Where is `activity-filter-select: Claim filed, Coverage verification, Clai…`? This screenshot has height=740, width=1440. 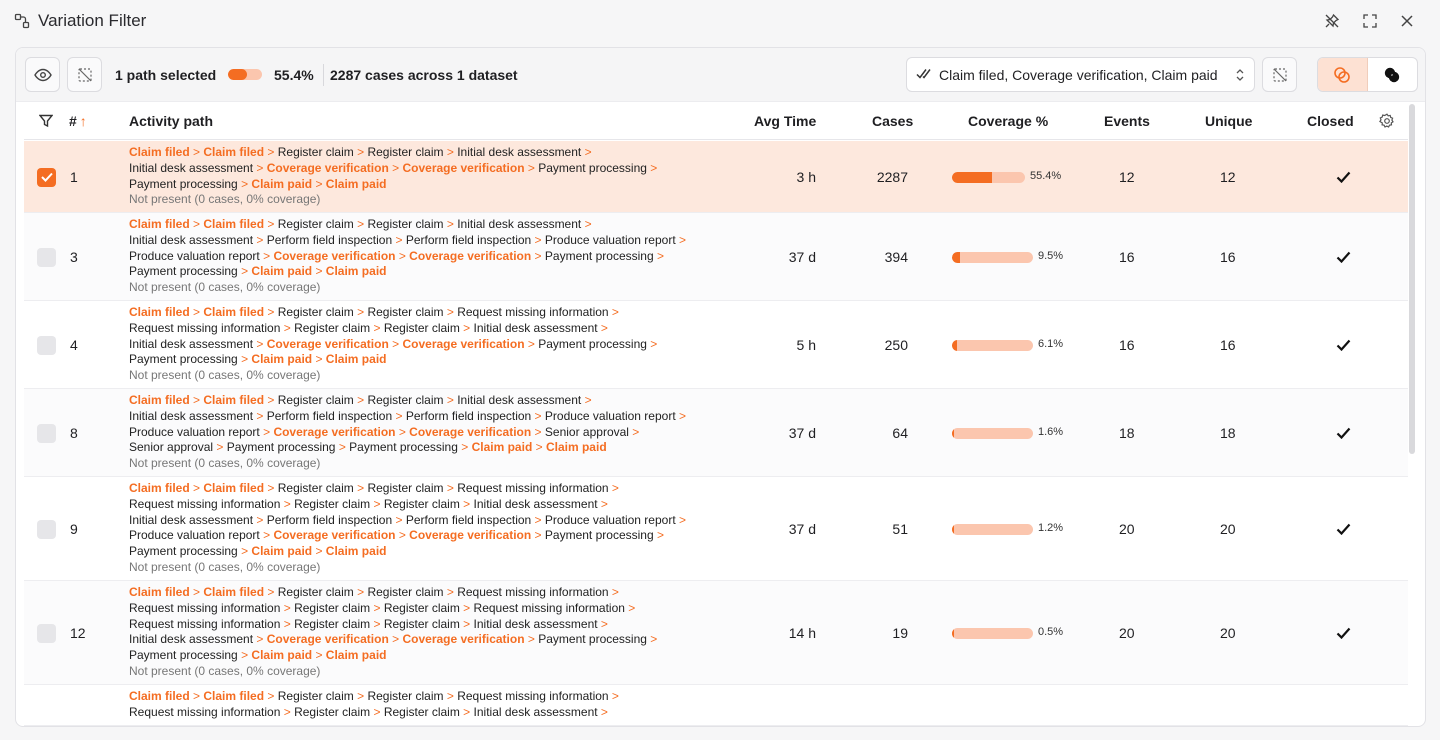 activity-filter-select: Claim filed, Coverage verification, Clai… is located at coordinates (1080, 74).